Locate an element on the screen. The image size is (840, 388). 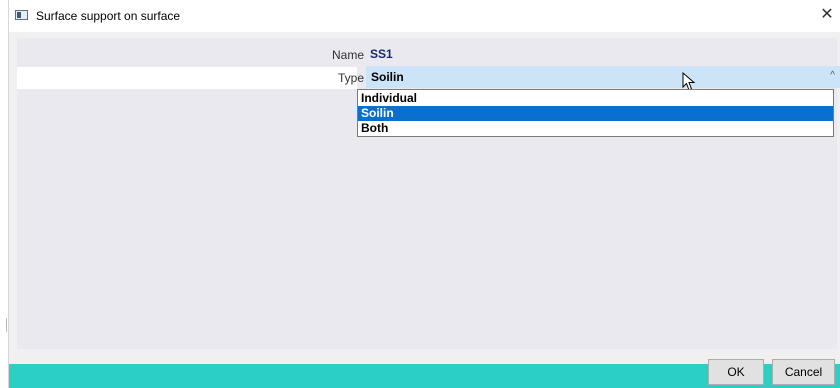
background-edge is located at coordinates (4, 194).